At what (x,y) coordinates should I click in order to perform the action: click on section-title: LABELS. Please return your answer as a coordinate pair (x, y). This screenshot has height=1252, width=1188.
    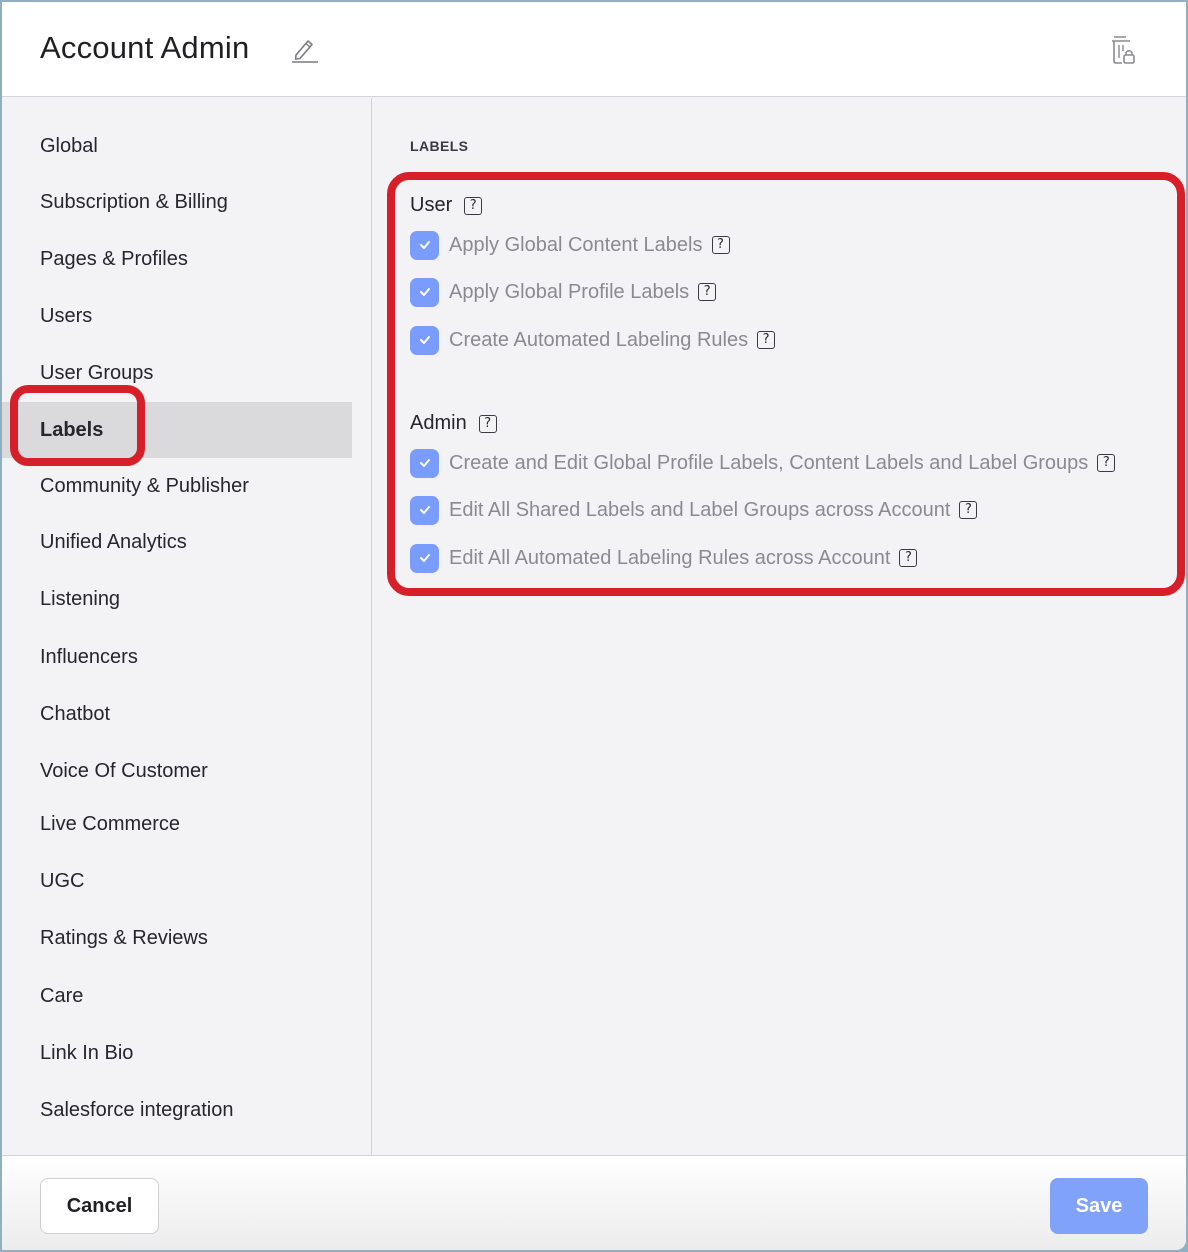
    Looking at the image, I should click on (439, 146).